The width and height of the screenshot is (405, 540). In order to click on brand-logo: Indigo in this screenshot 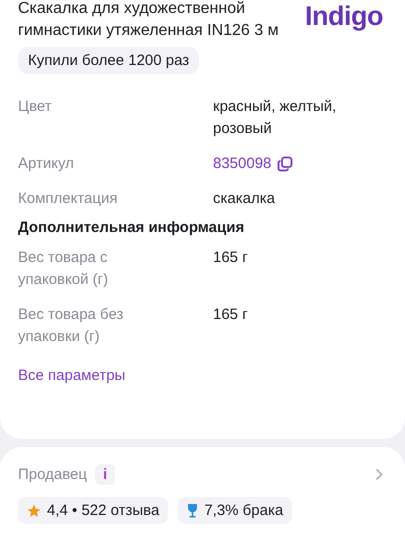, I will do `click(344, 16)`.